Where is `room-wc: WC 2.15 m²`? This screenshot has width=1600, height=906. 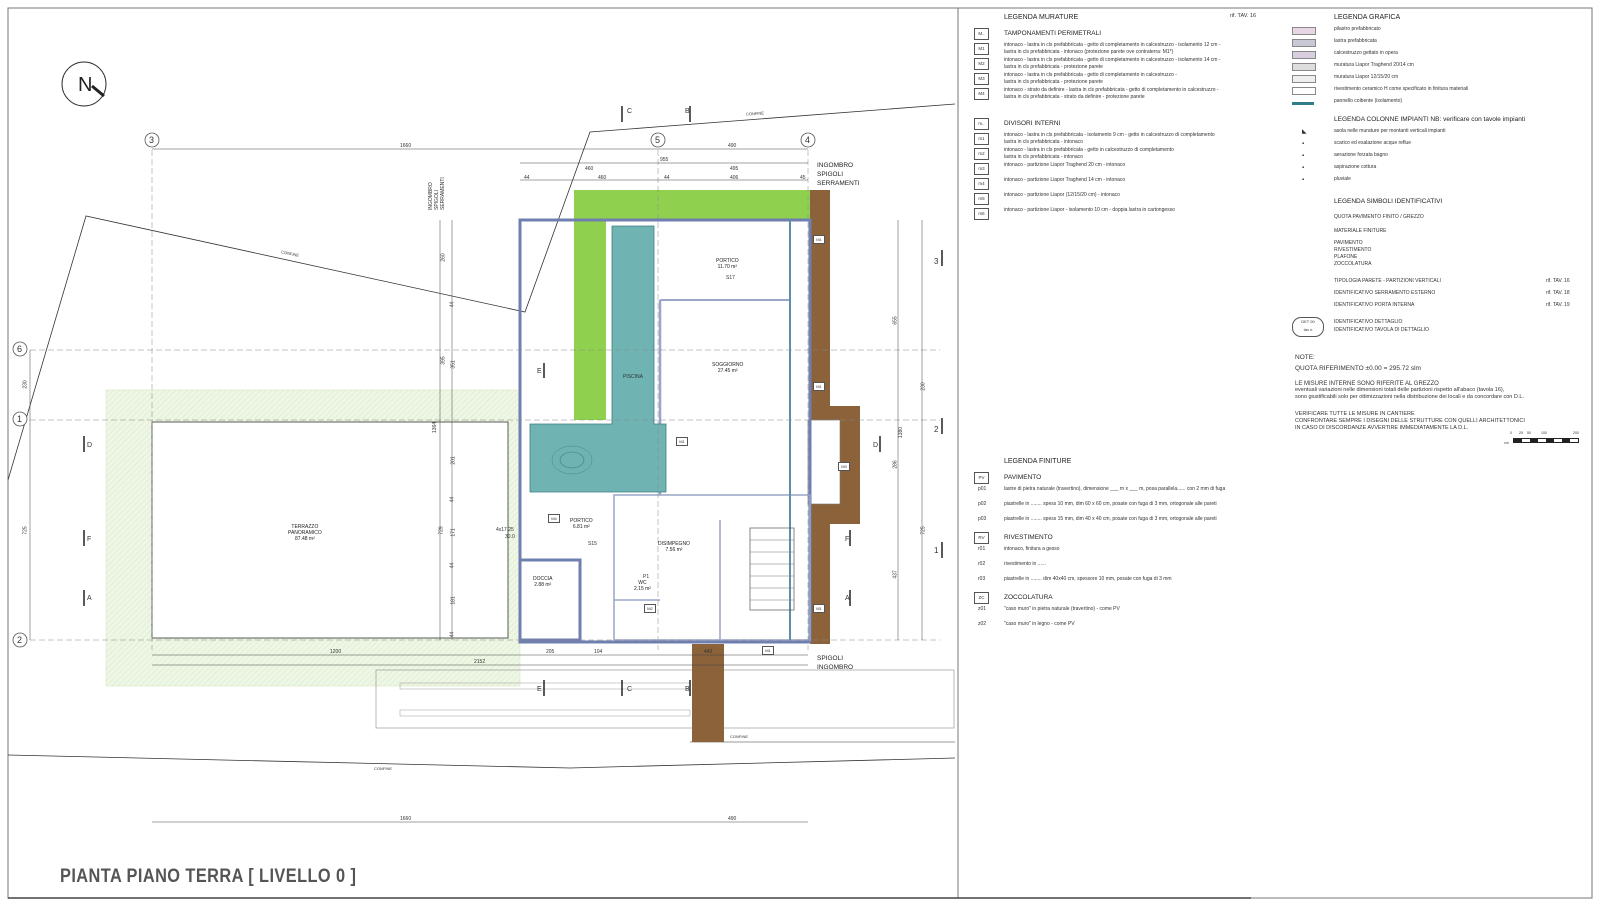
room-wc: WC 2.15 m² is located at coordinates (642, 586).